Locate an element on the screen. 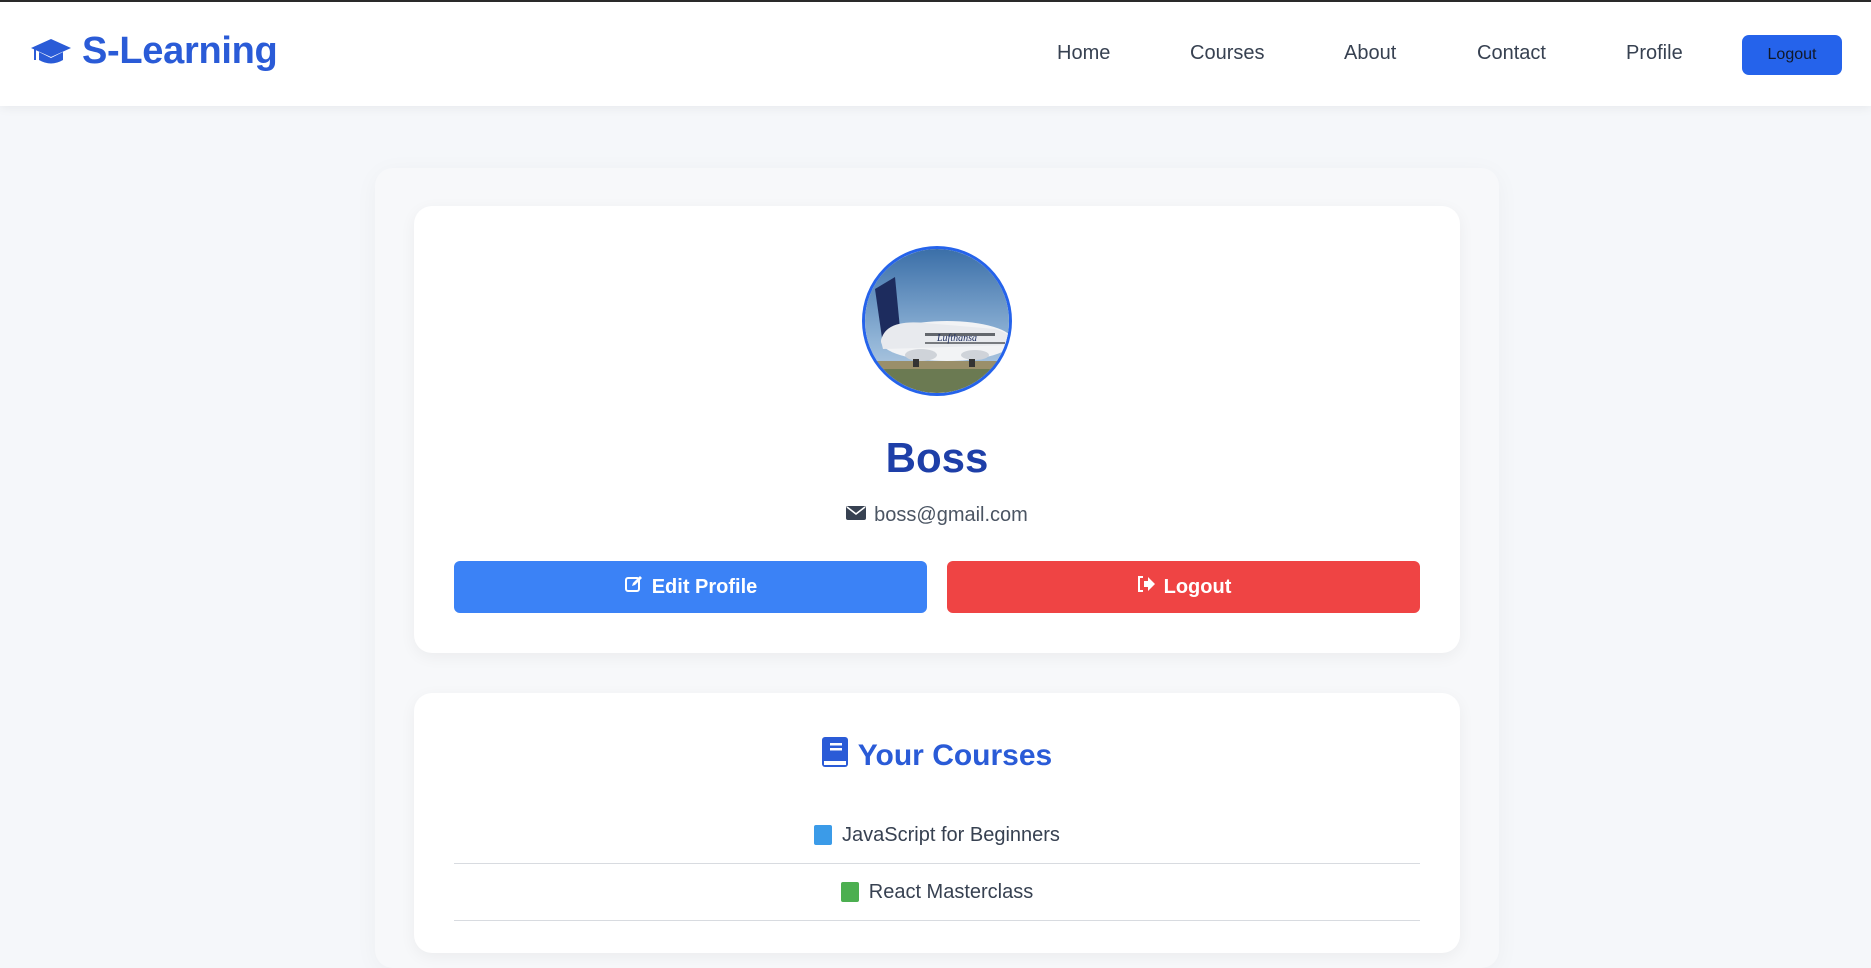  user-email: boss@gmail.com is located at coordinates (937, 515).